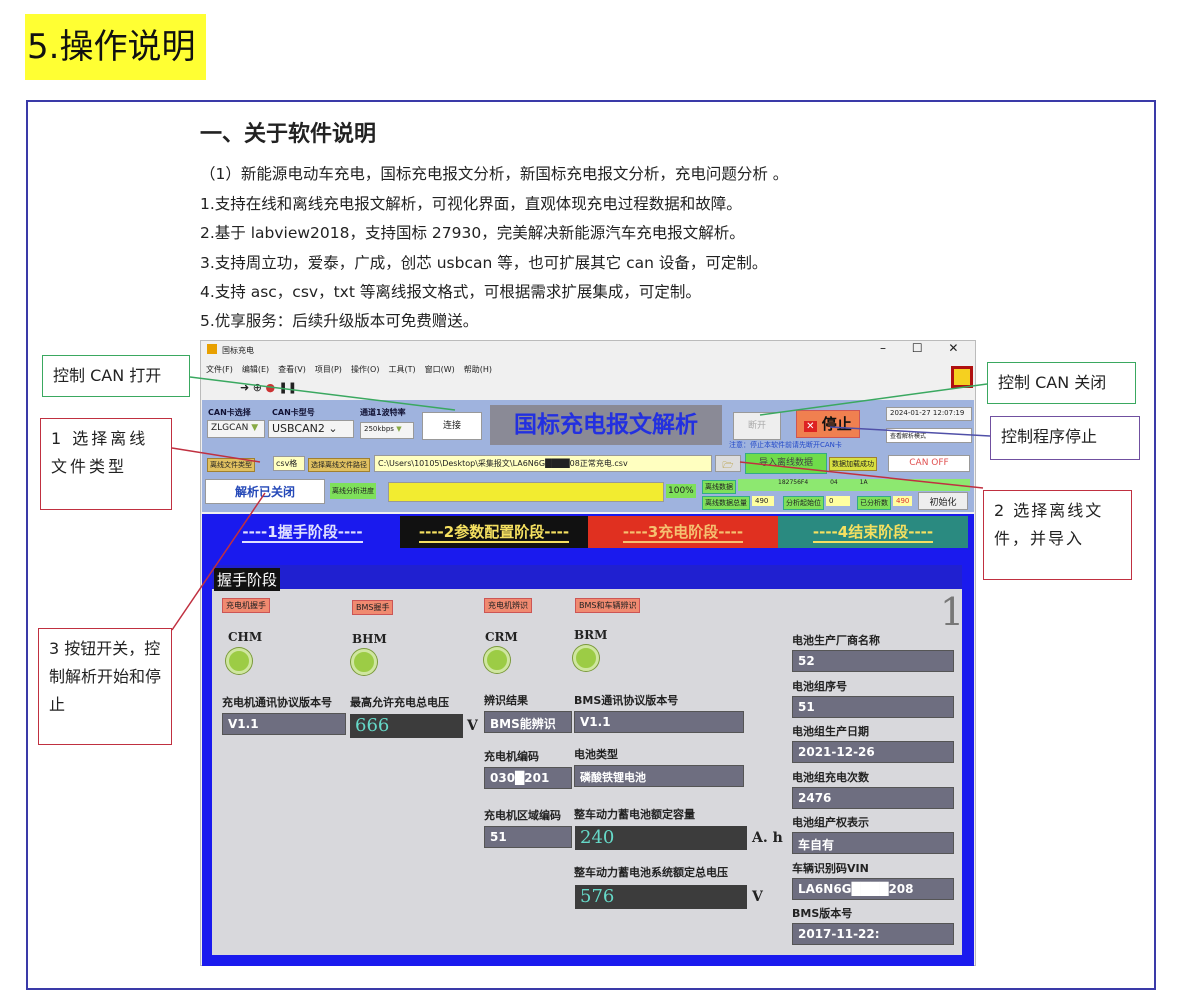 This screenshot has height=990, width=1200. What do you see at coordinates (1061, 383) in the screenshot?
I see `callout-can-close: 控制 CAN 关闭` at bounding box center [1061, 383].